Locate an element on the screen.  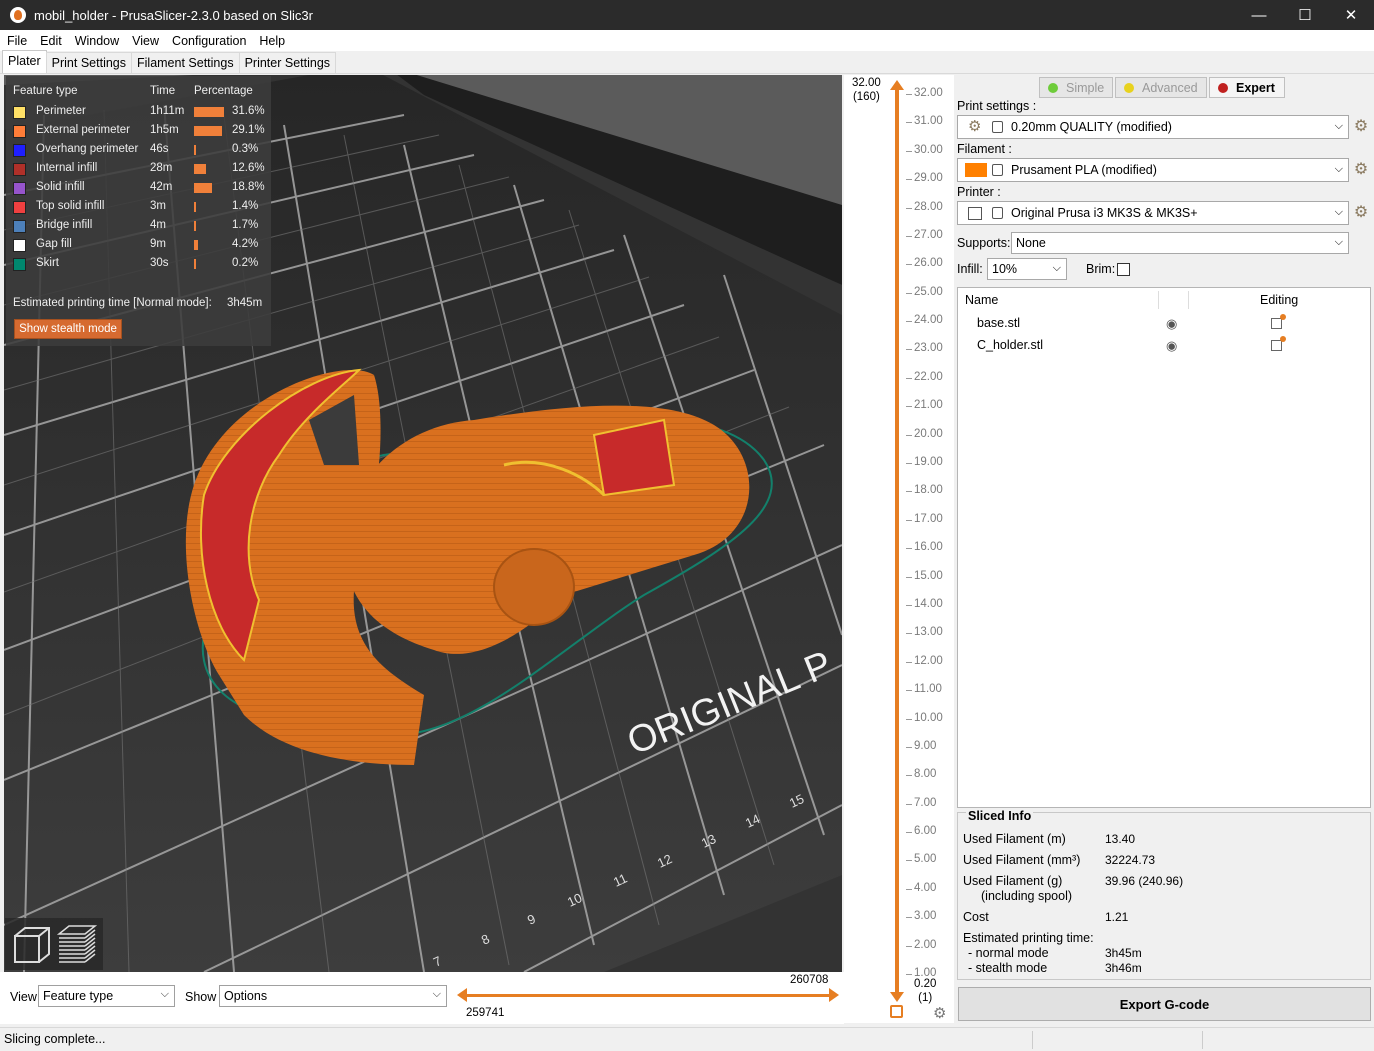
tab-filament-settings: Filament Settings is located at coordinates (185, 62).